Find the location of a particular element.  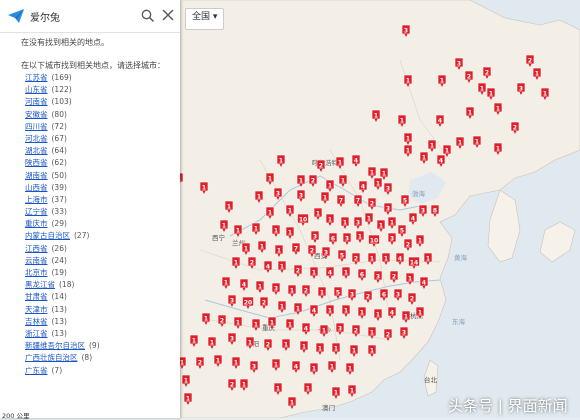

province-link: 河南省 is located at coordinates (36, 101).